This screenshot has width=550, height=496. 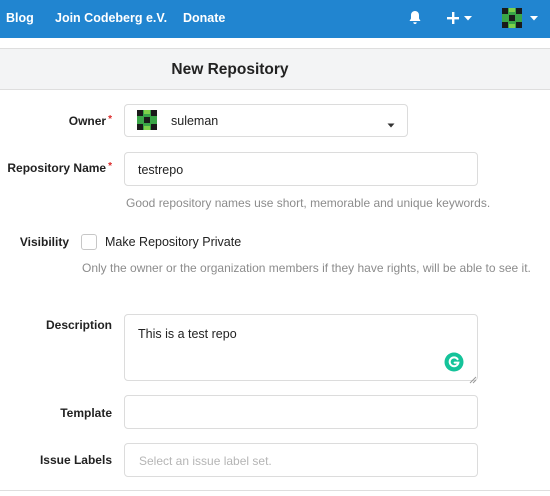 What do you see at coordinates (415, 20) in the screenshot?
I see `bell-icon` at bounding box center [415, 20].